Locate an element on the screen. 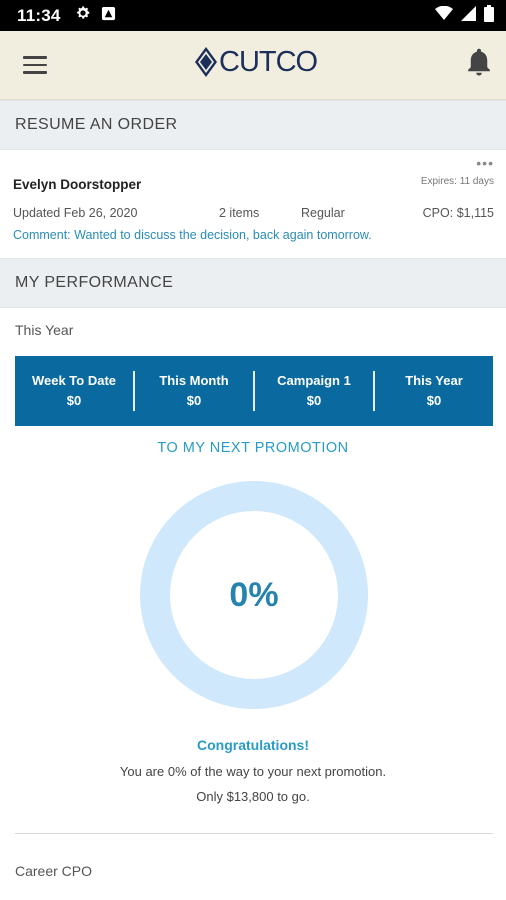 The image size is (506, 900). stat-this-month: This Month $0 is located at coordinates (194, 391).